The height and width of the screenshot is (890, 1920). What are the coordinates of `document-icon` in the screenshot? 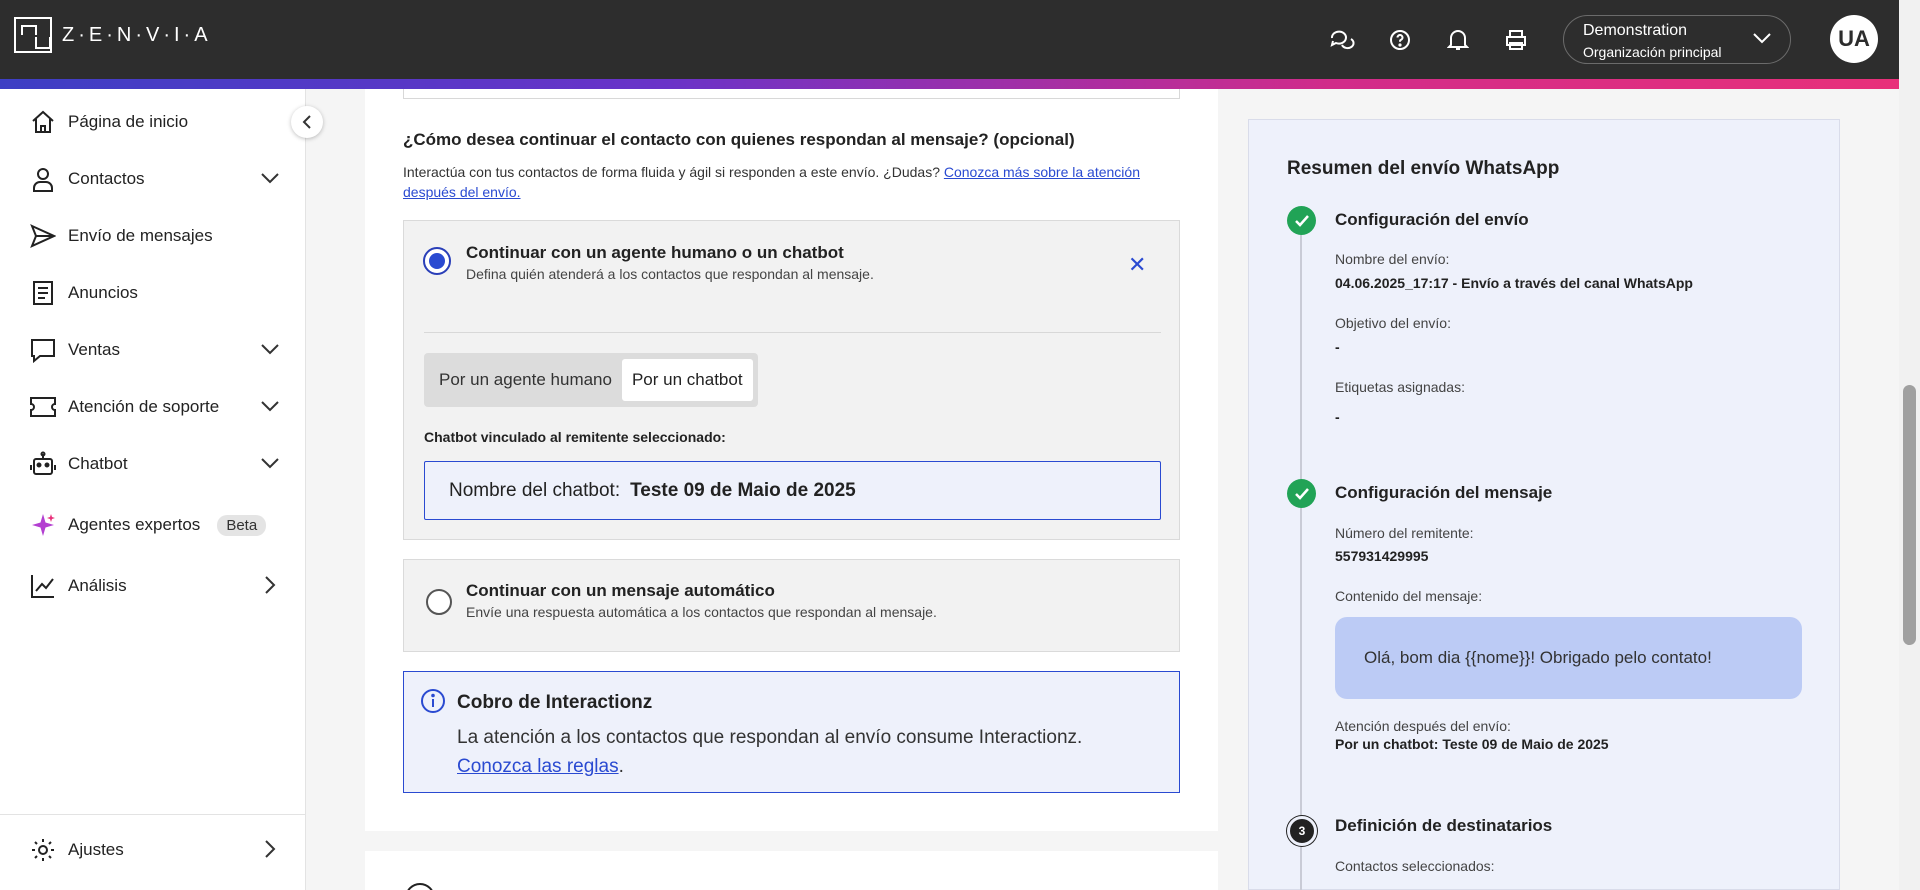 It's located at (43, 293).